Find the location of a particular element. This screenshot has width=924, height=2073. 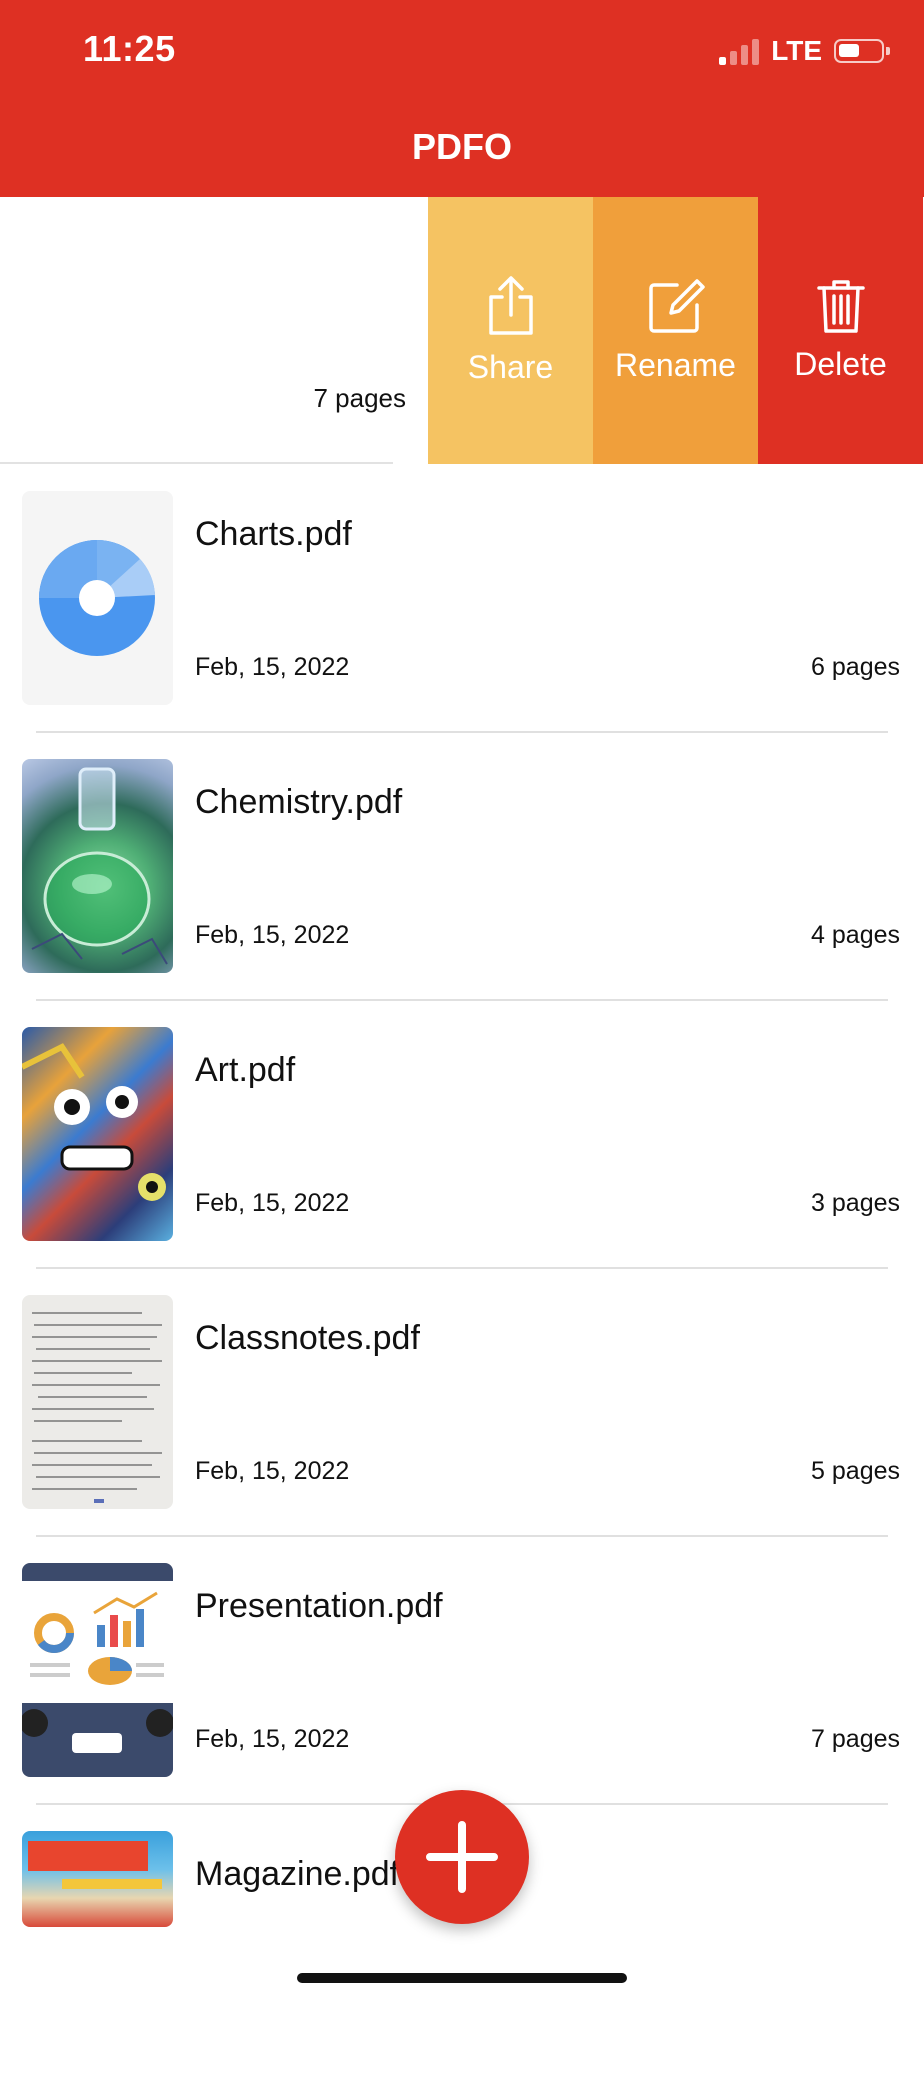

file-name: Magazine.pdf is located at coordinates (297, 1874).